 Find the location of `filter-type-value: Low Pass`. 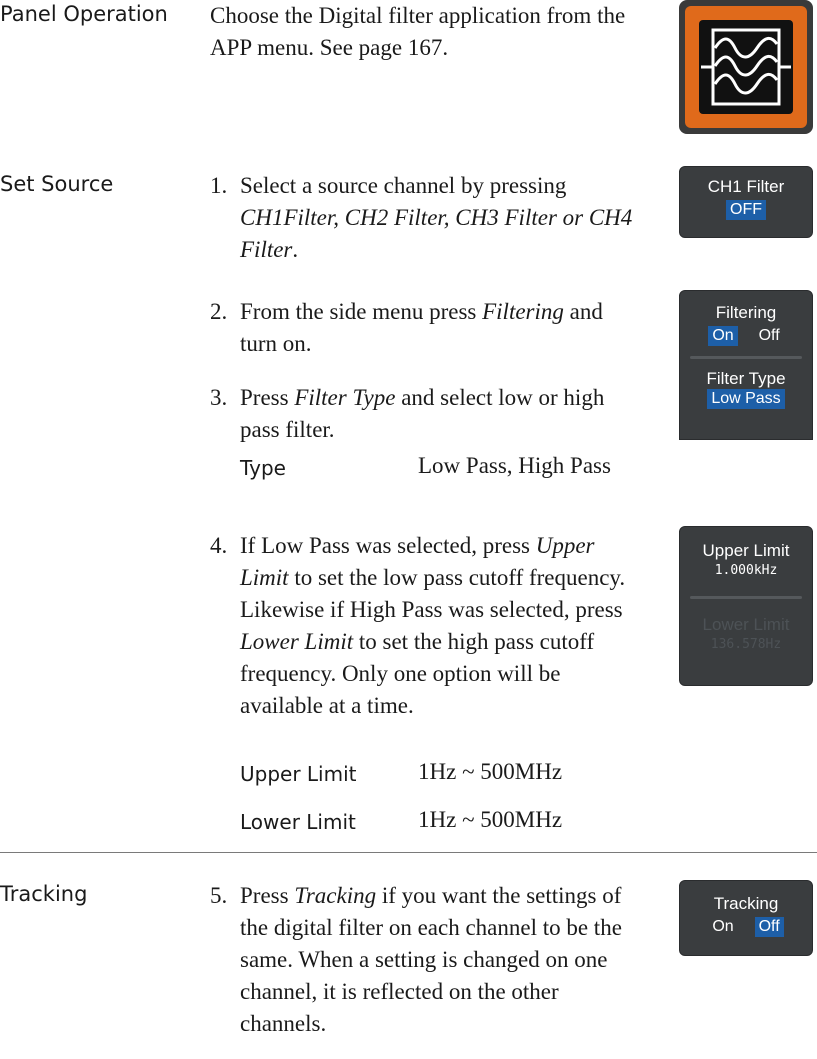

filter-type-value: Low Pass is located at coordinates (746, 399).